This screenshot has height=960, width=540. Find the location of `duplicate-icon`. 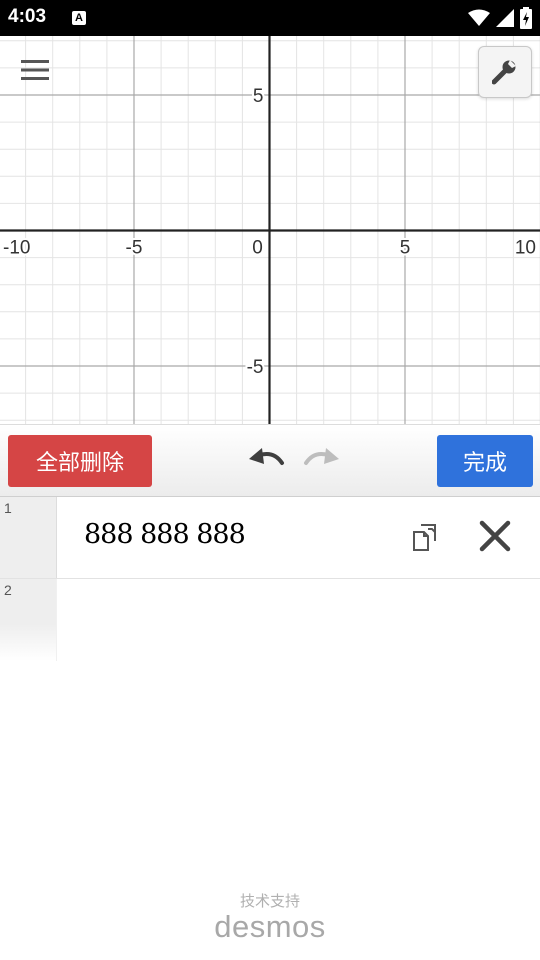

duplicate-icon is located at coordinates (424, 537).